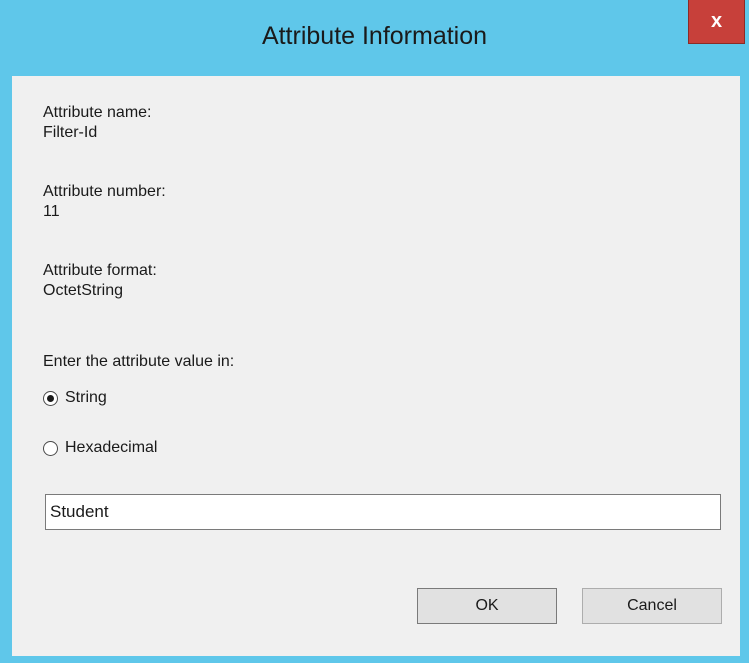 The image size is (749, 663). Describe the element at coordinates (383, 512) in the screenshot. I see `attribute-value-input` at that location.